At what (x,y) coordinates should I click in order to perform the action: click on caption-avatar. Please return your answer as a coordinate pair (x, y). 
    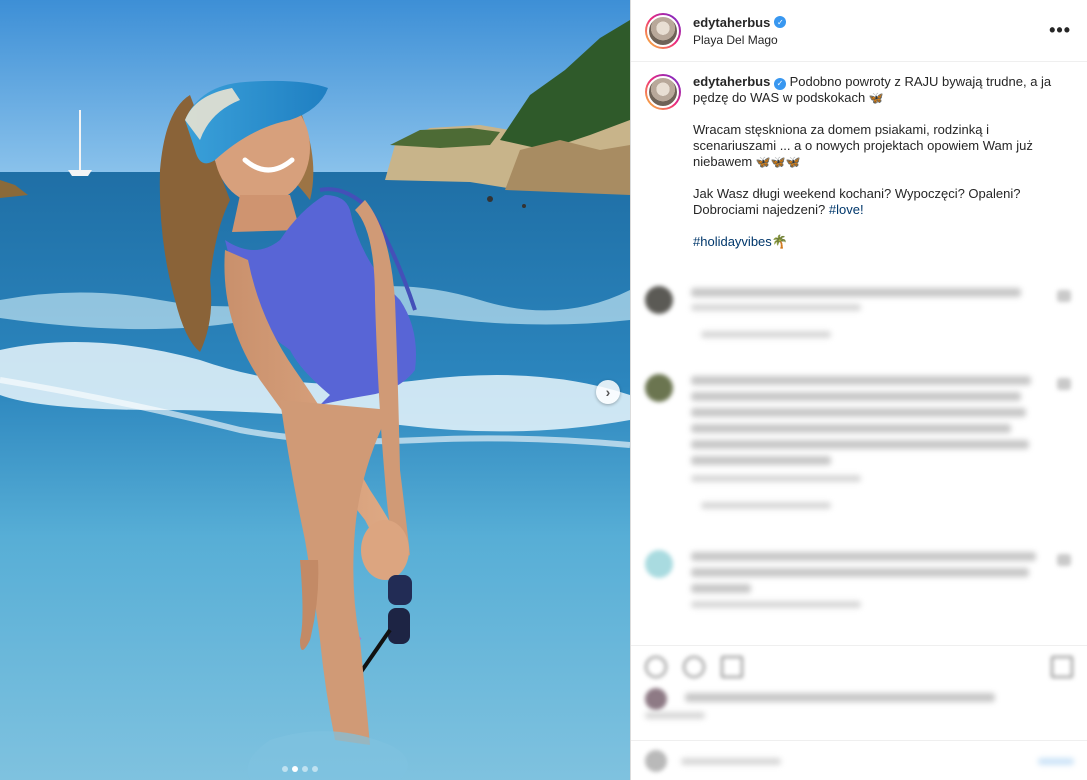
    Looking at the image, I should click on (663, 92).